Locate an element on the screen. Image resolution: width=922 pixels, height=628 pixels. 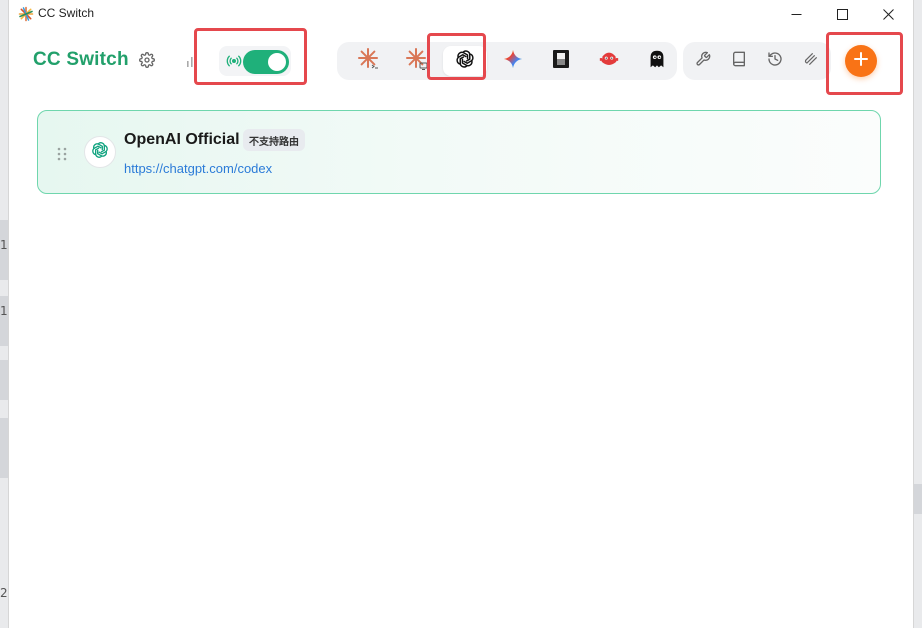
gemini-sparkle-icon is located at coordinates (513, 61).